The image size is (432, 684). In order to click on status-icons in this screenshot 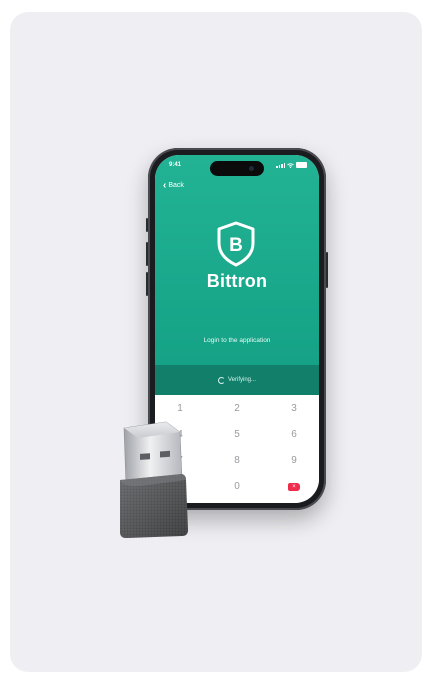, I will do `click(291, 165)`.